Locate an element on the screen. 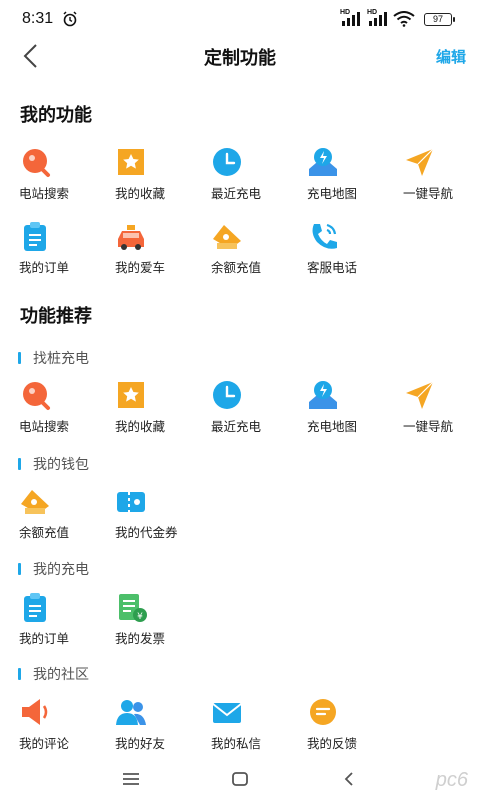 Image resolution: width=480 pixels, height=800 pixels. signal-icon-2: HD is located at coordinates (378, 20).